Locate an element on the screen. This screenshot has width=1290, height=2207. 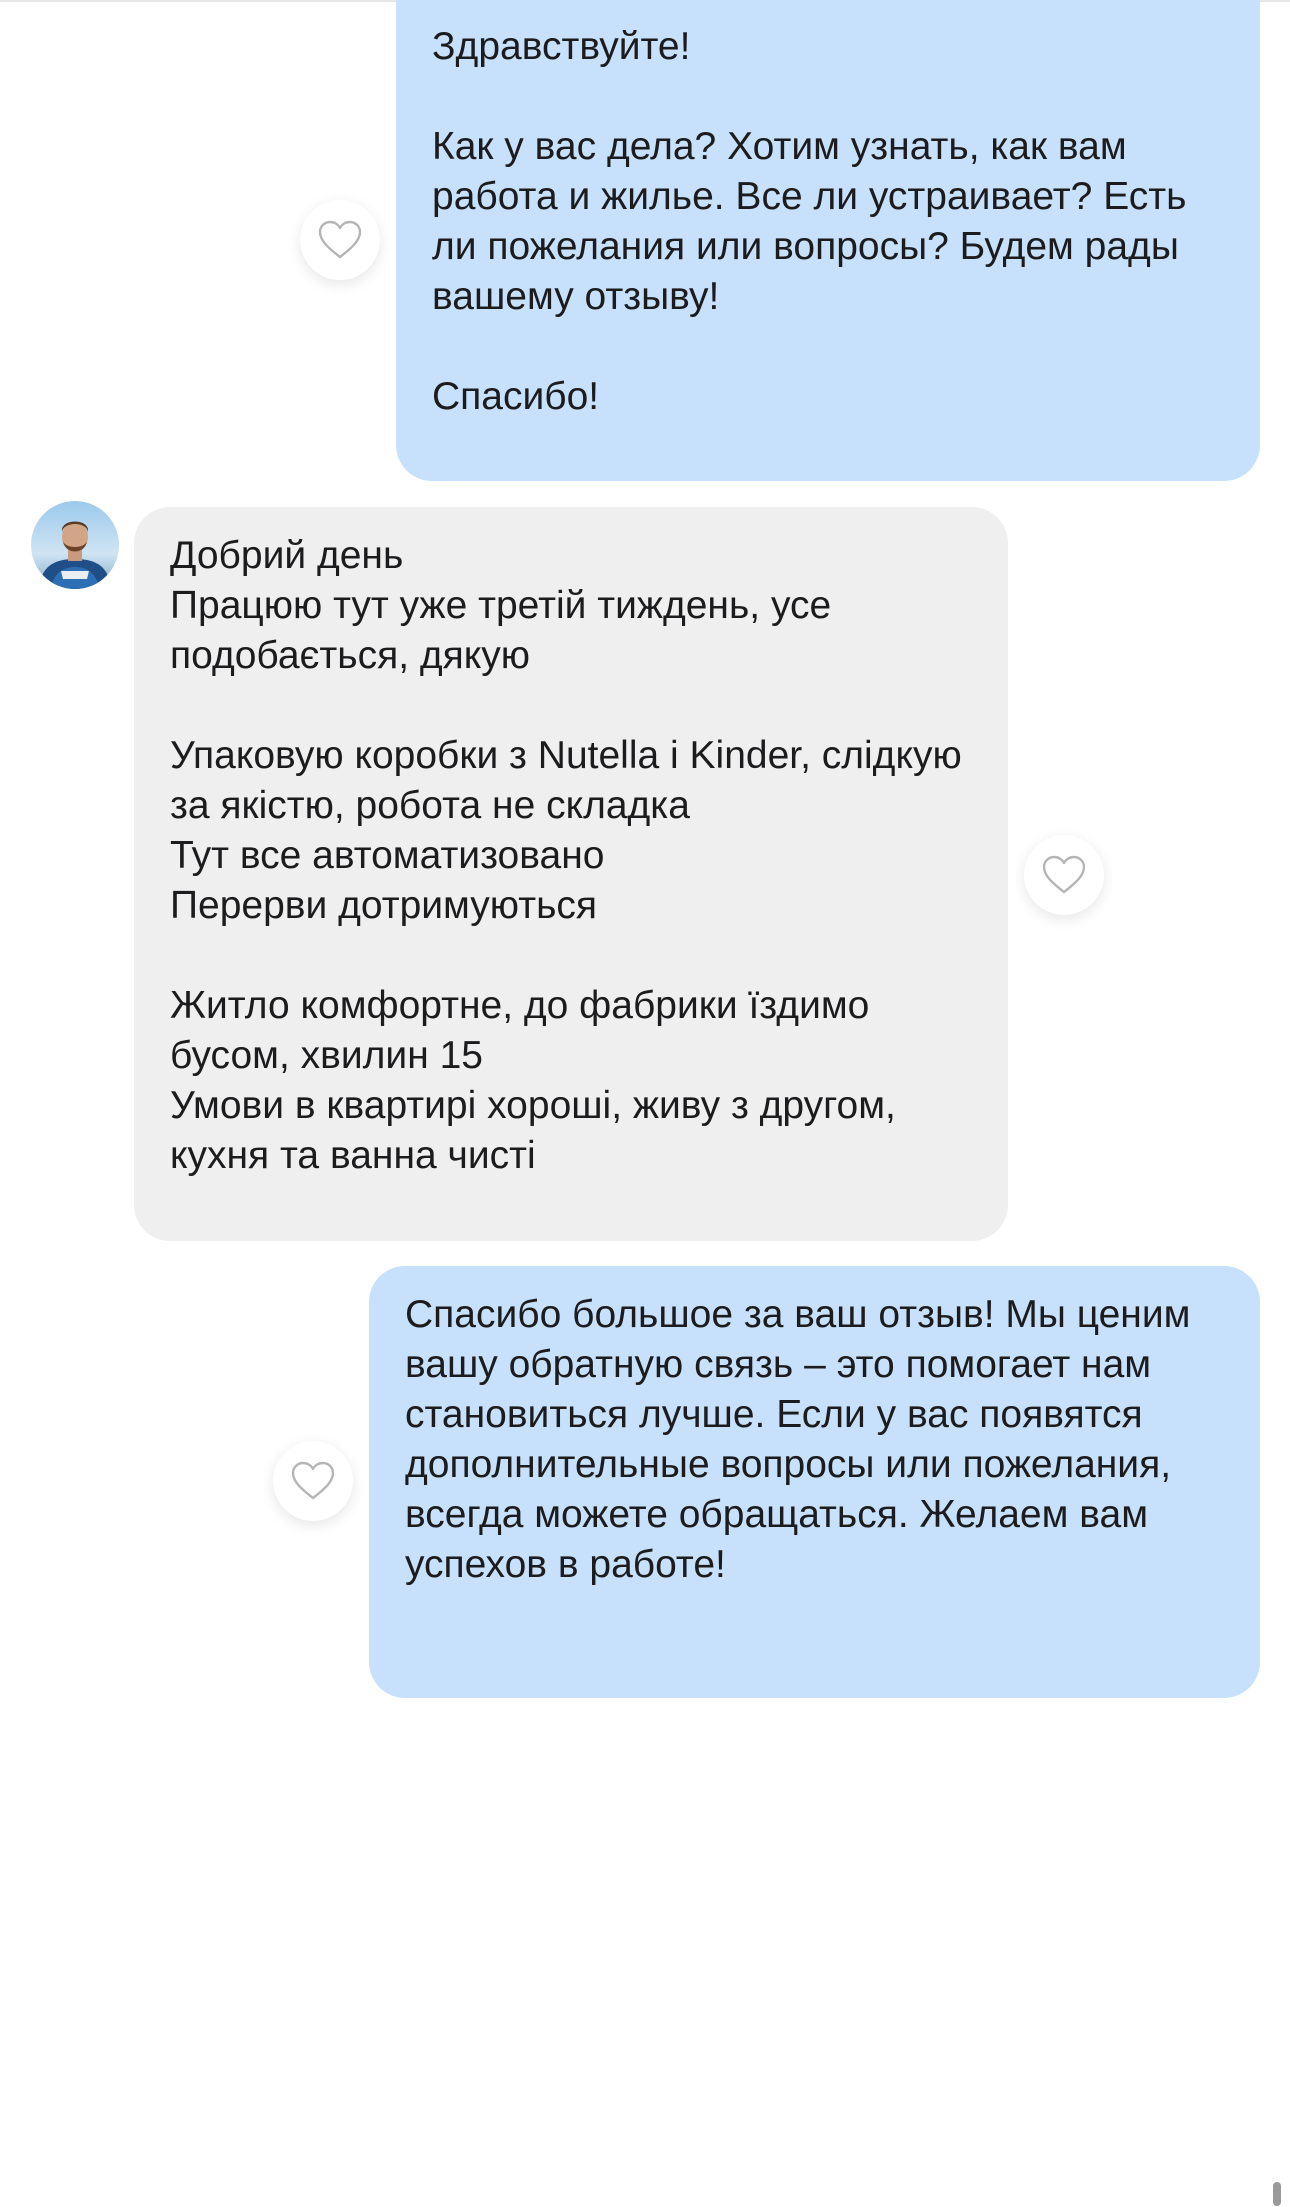
avatar is located at coordinates (75, 545).